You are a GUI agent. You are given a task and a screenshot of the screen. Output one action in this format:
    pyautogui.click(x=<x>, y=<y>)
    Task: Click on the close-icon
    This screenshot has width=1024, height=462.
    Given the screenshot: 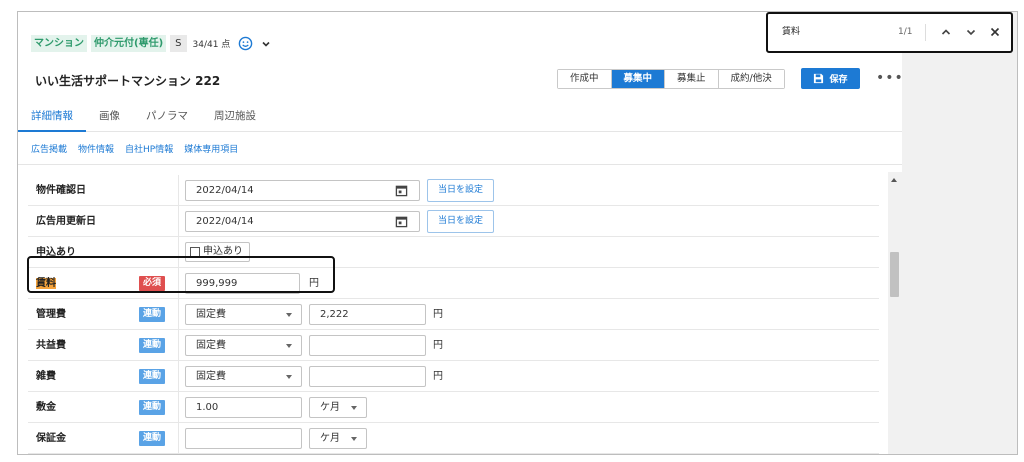 What is the action you would take?
    pyautogui.click(x=995, y=32)
    